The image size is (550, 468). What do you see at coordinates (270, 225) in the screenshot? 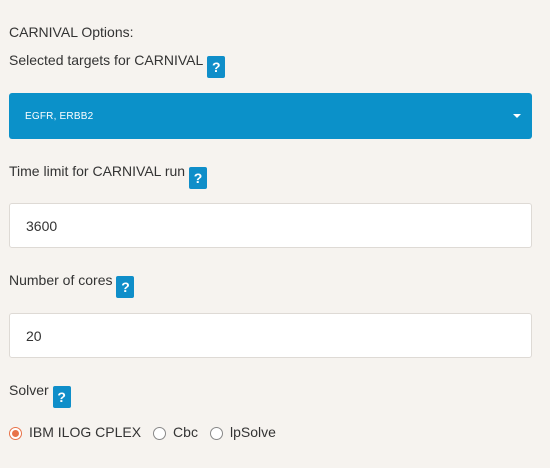
I see `time-limit-input` at bounding box center [270, 225].